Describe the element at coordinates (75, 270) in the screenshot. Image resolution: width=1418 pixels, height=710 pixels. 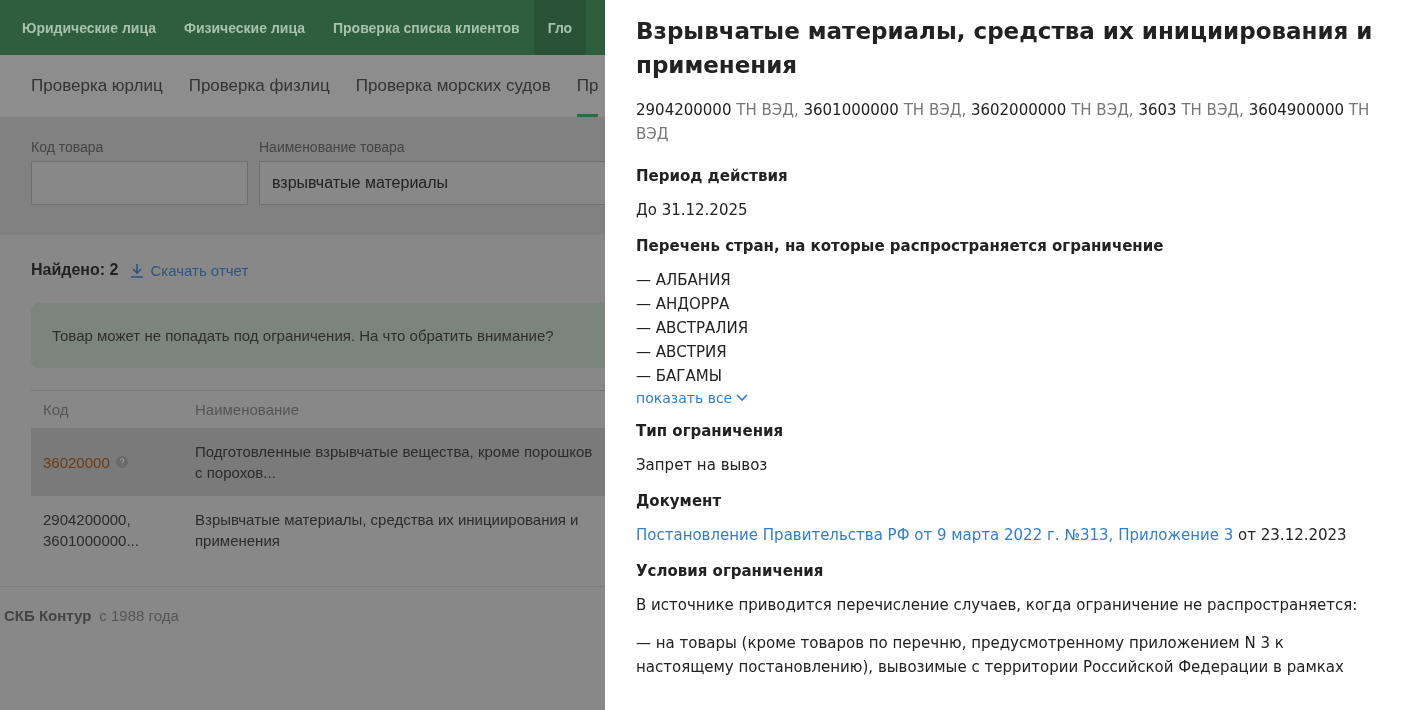
I see `found-count: Найдено: 2` at that location.